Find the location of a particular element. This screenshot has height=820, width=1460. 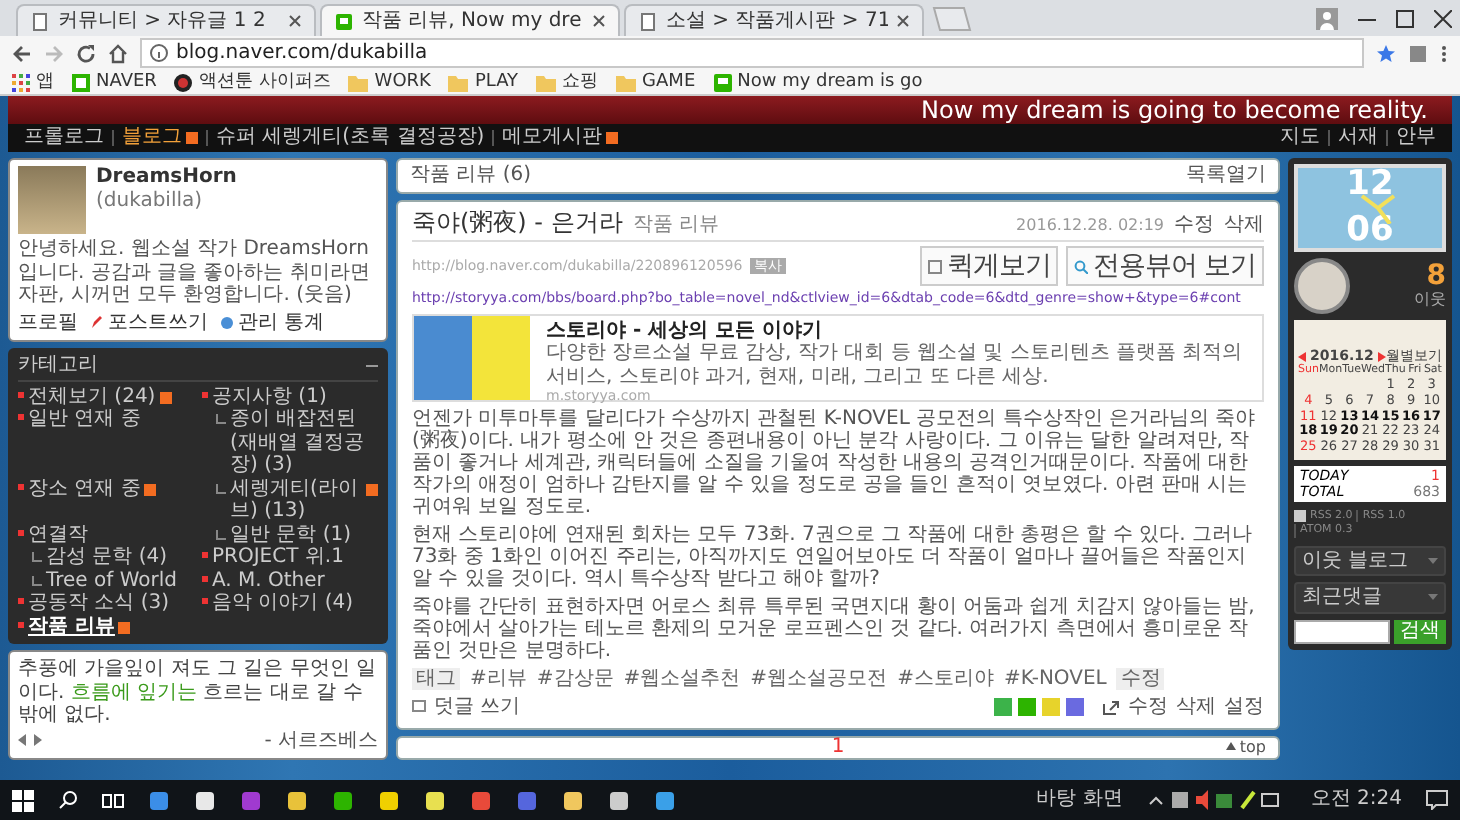

tag-link: #감상문 is located at coordinates (575, 679).